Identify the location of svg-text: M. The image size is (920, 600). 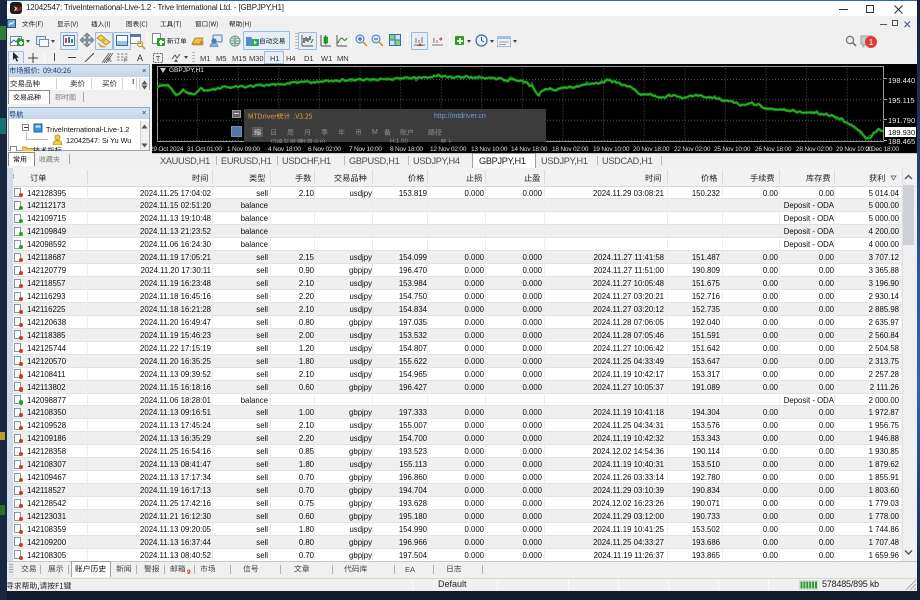
(18, 9).